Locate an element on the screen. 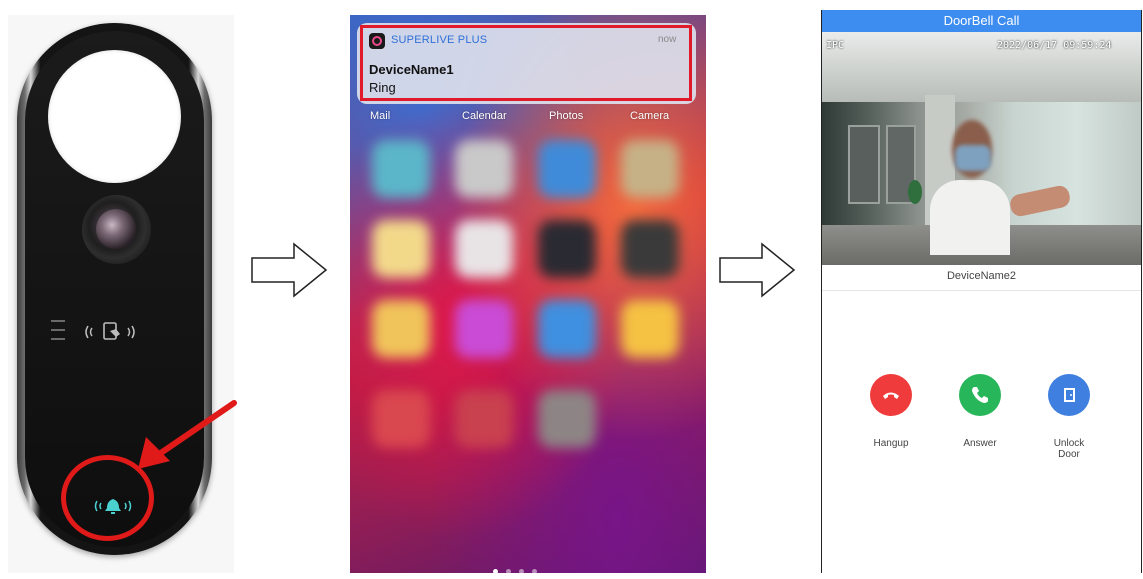 Image resolution: width=1143 pixels, height=579 pixels. door-icon is located at coordinates (1069, 395).